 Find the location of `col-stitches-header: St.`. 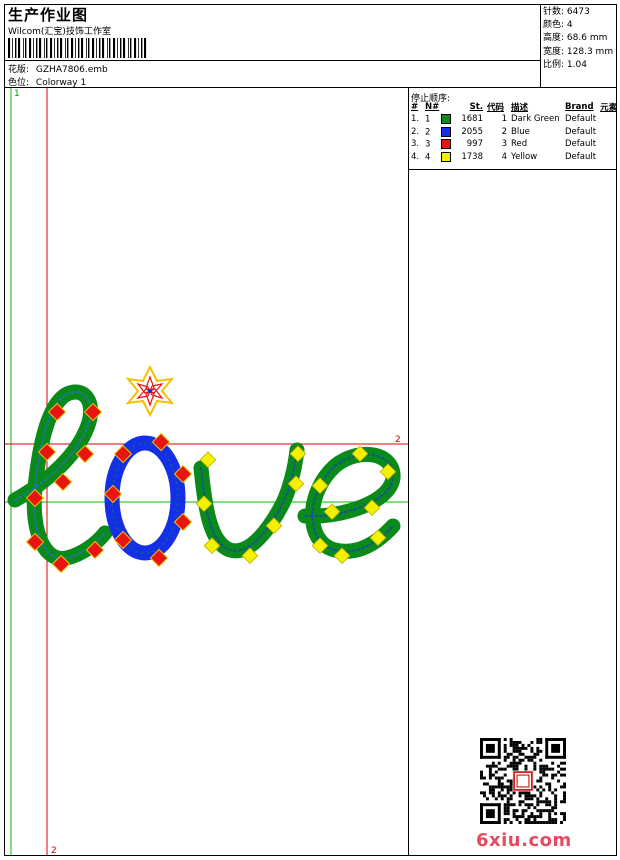

col-stitches-header: St. is located at coordinates (476, 107).